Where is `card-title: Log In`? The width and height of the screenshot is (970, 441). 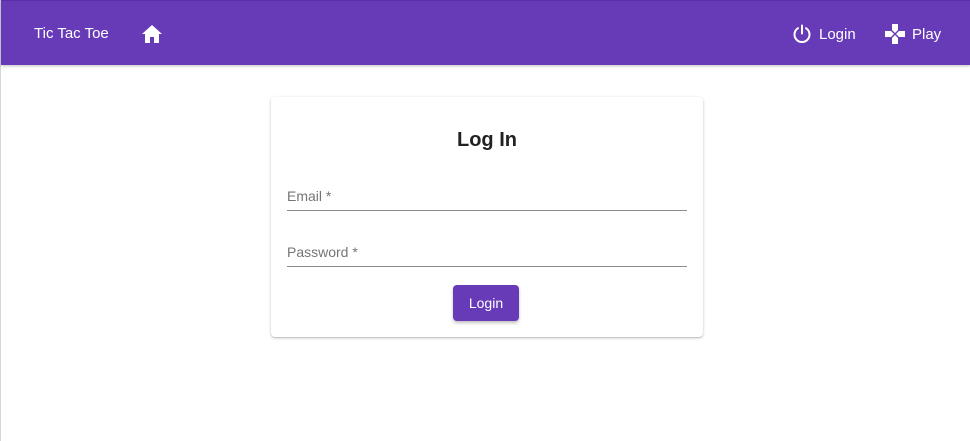 card-title: Log In is located at coordinates (487, 140).